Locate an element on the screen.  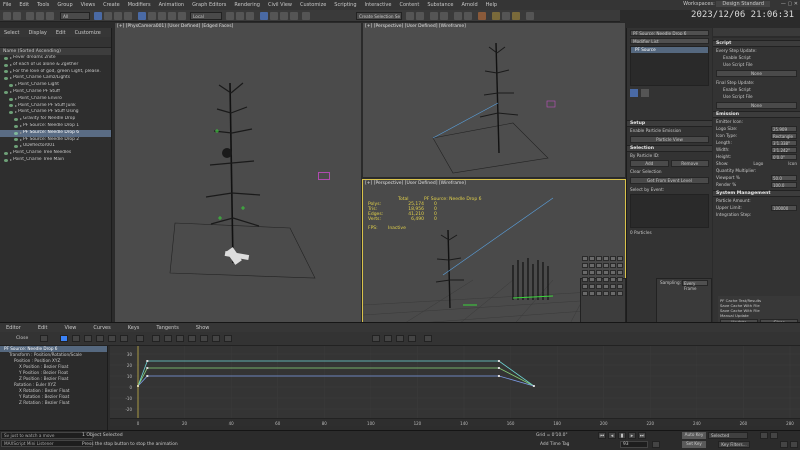
key-mode-icon is located at coordinates (656, 444).